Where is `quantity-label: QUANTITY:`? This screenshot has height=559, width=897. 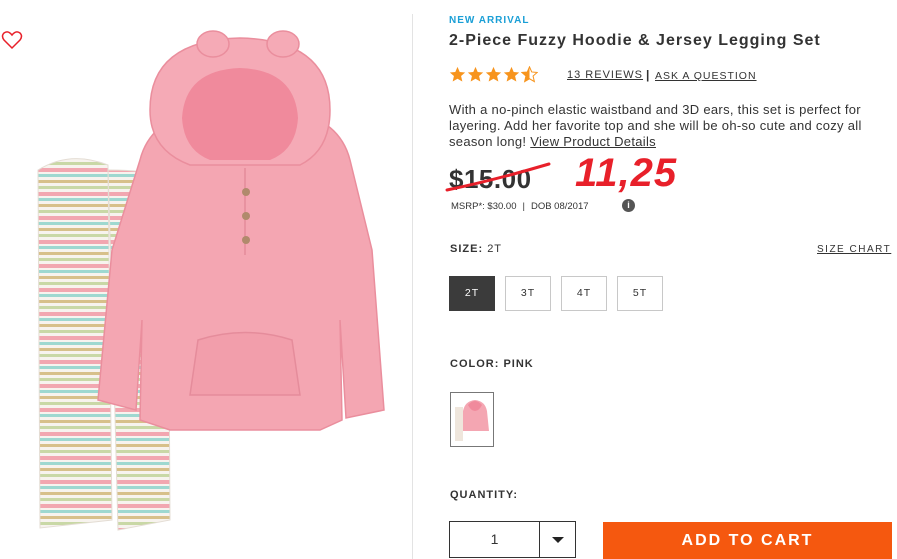
quantity-label: QUANTITY: is located at coordinates (484, 495).